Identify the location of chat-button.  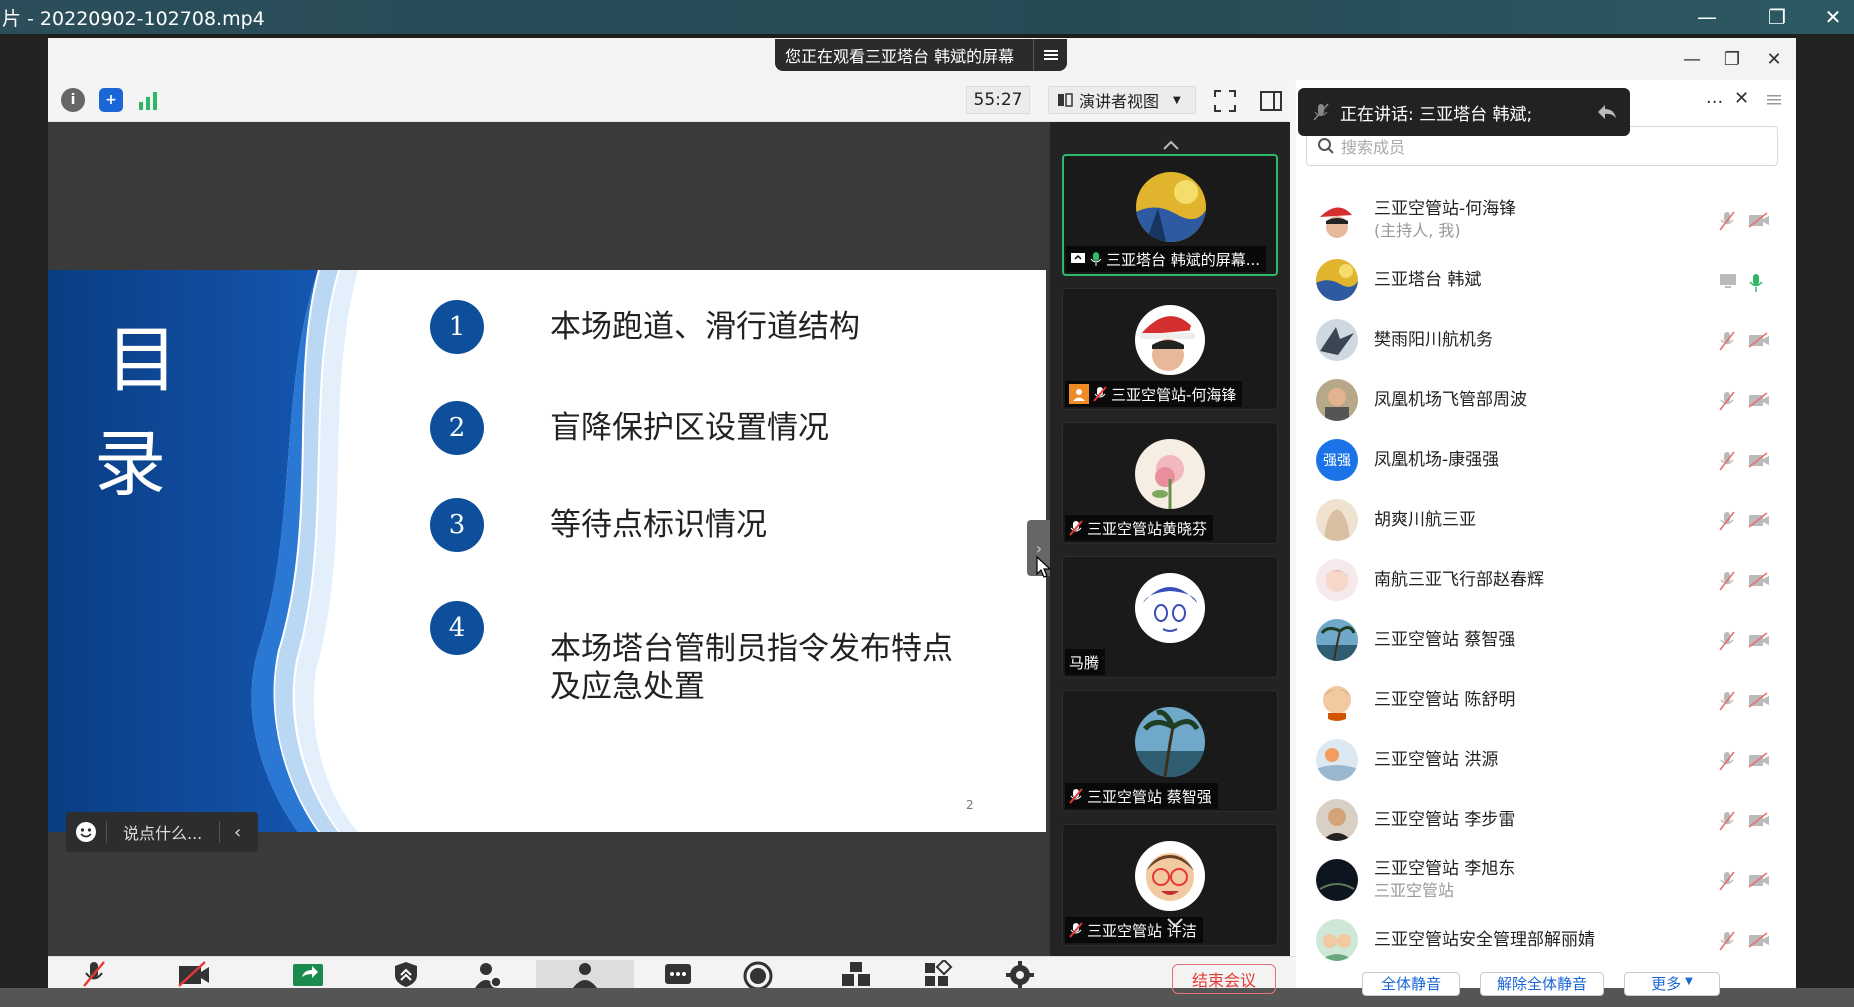
(678, 974).